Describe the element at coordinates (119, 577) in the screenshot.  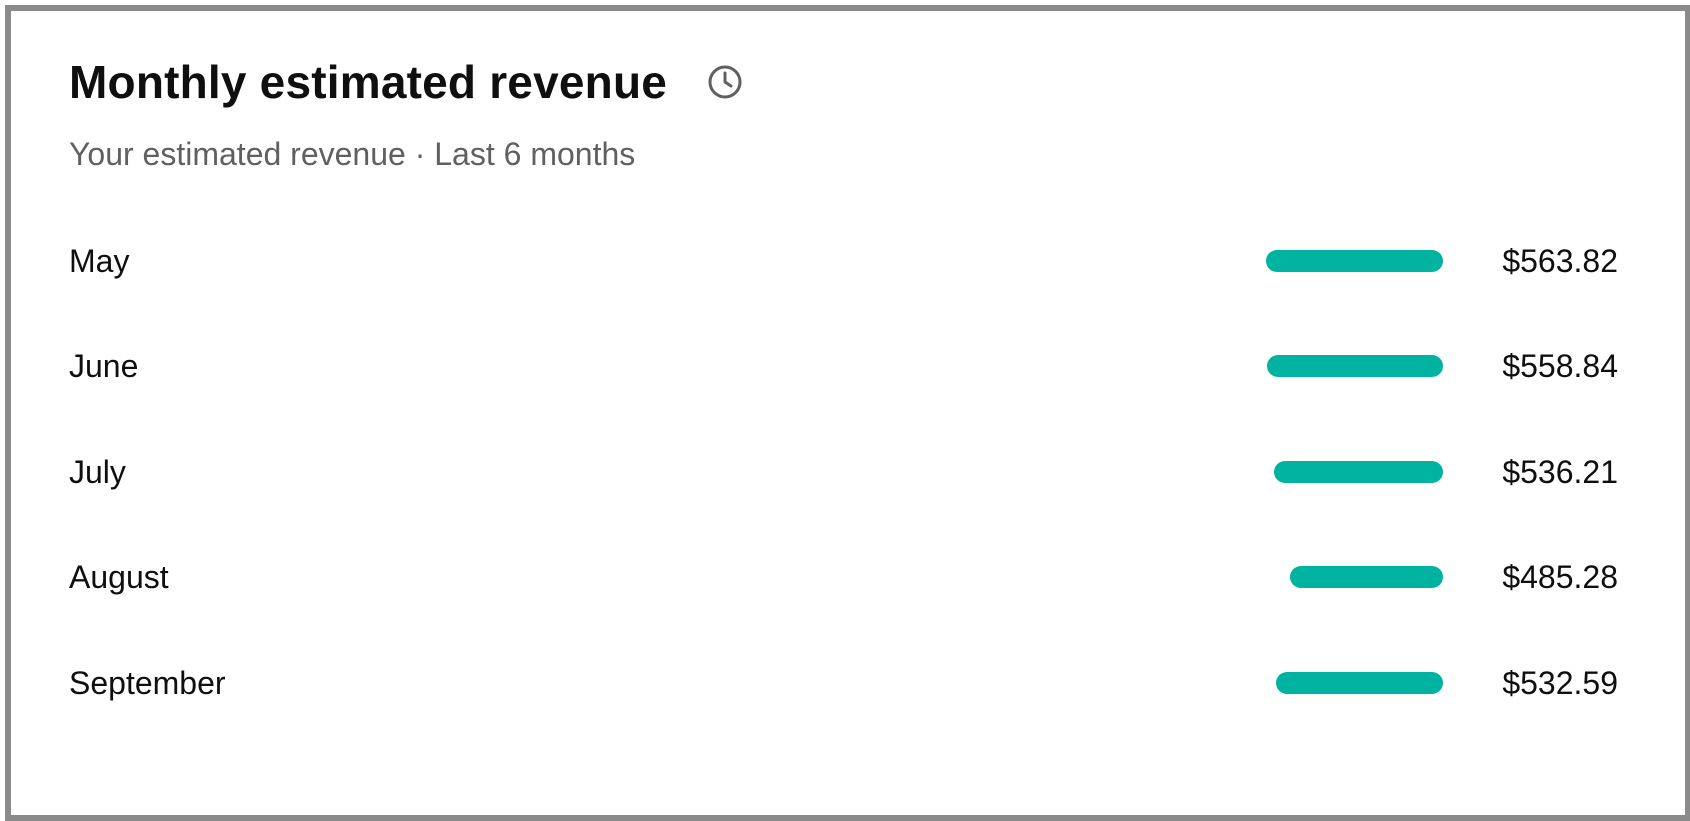
I see `month-label: August` at that location.